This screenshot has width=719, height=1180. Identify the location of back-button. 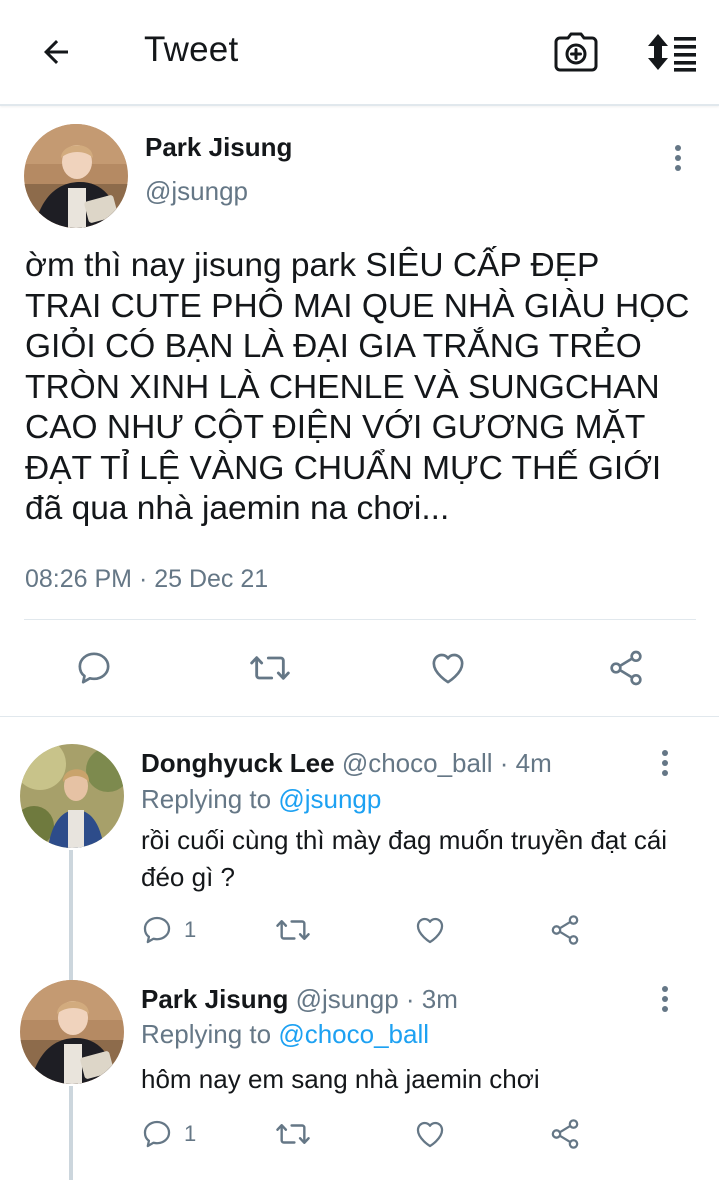
(56, 52).